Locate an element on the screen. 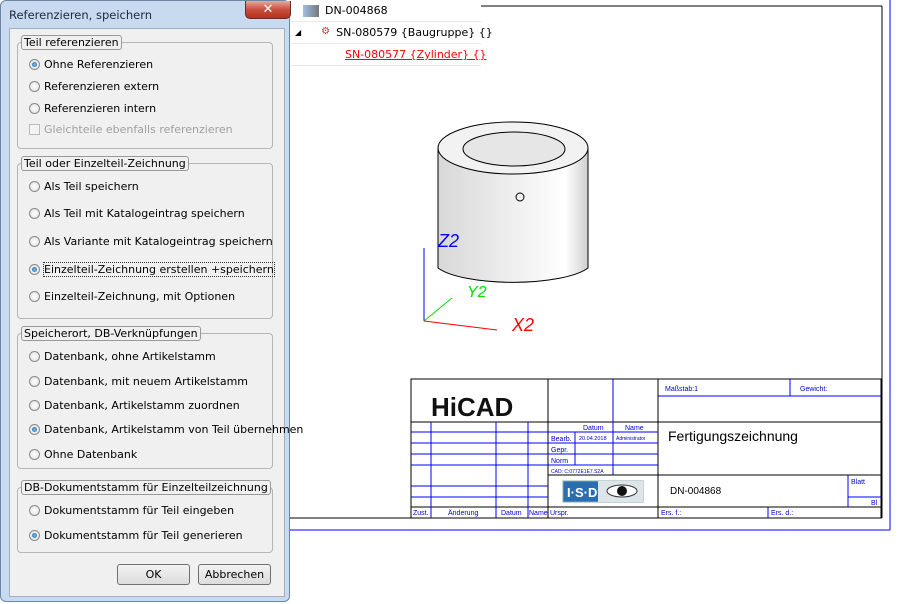 The image size is (900, 604). ok-button: OK is located at coordinates (153, 574).